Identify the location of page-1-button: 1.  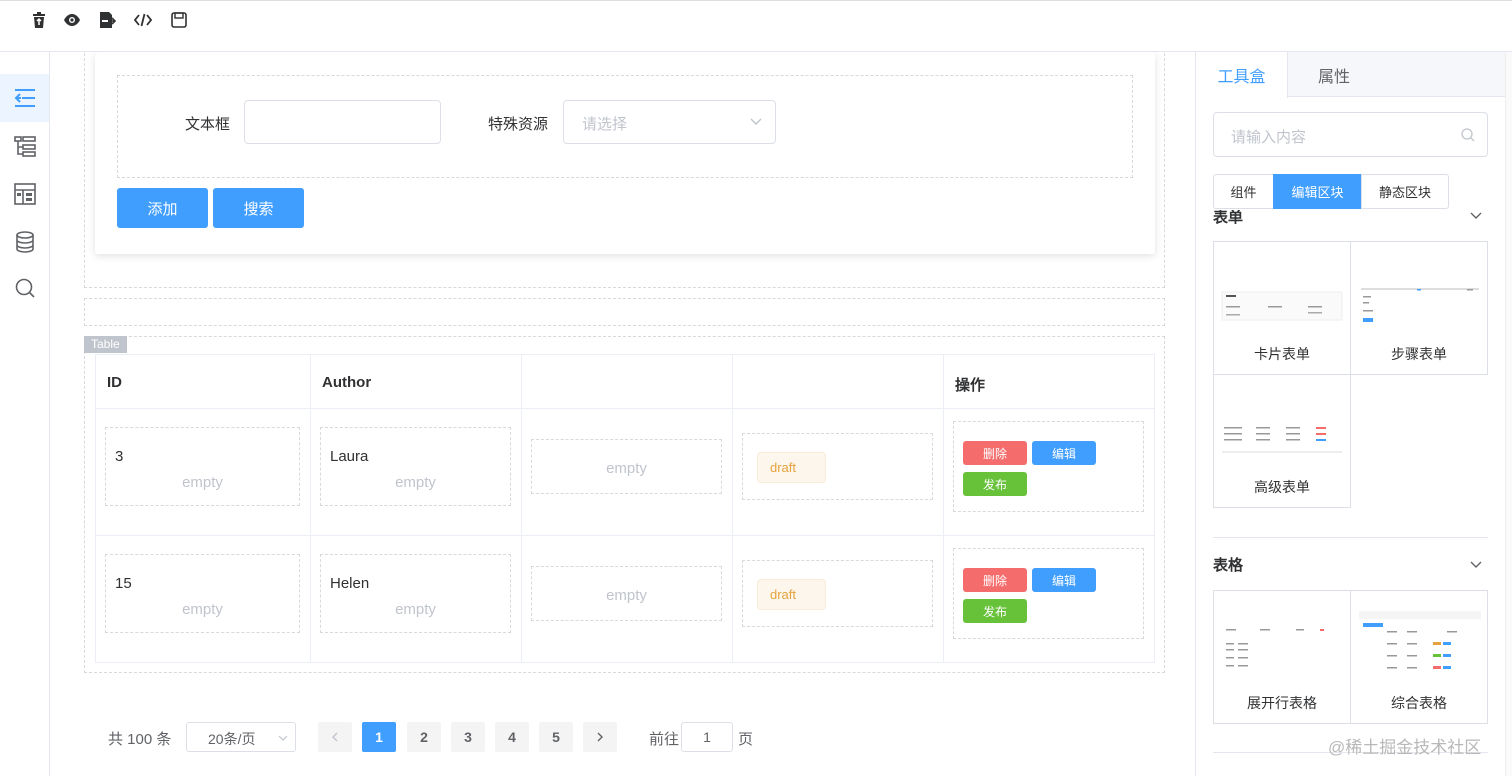
(379, 737).